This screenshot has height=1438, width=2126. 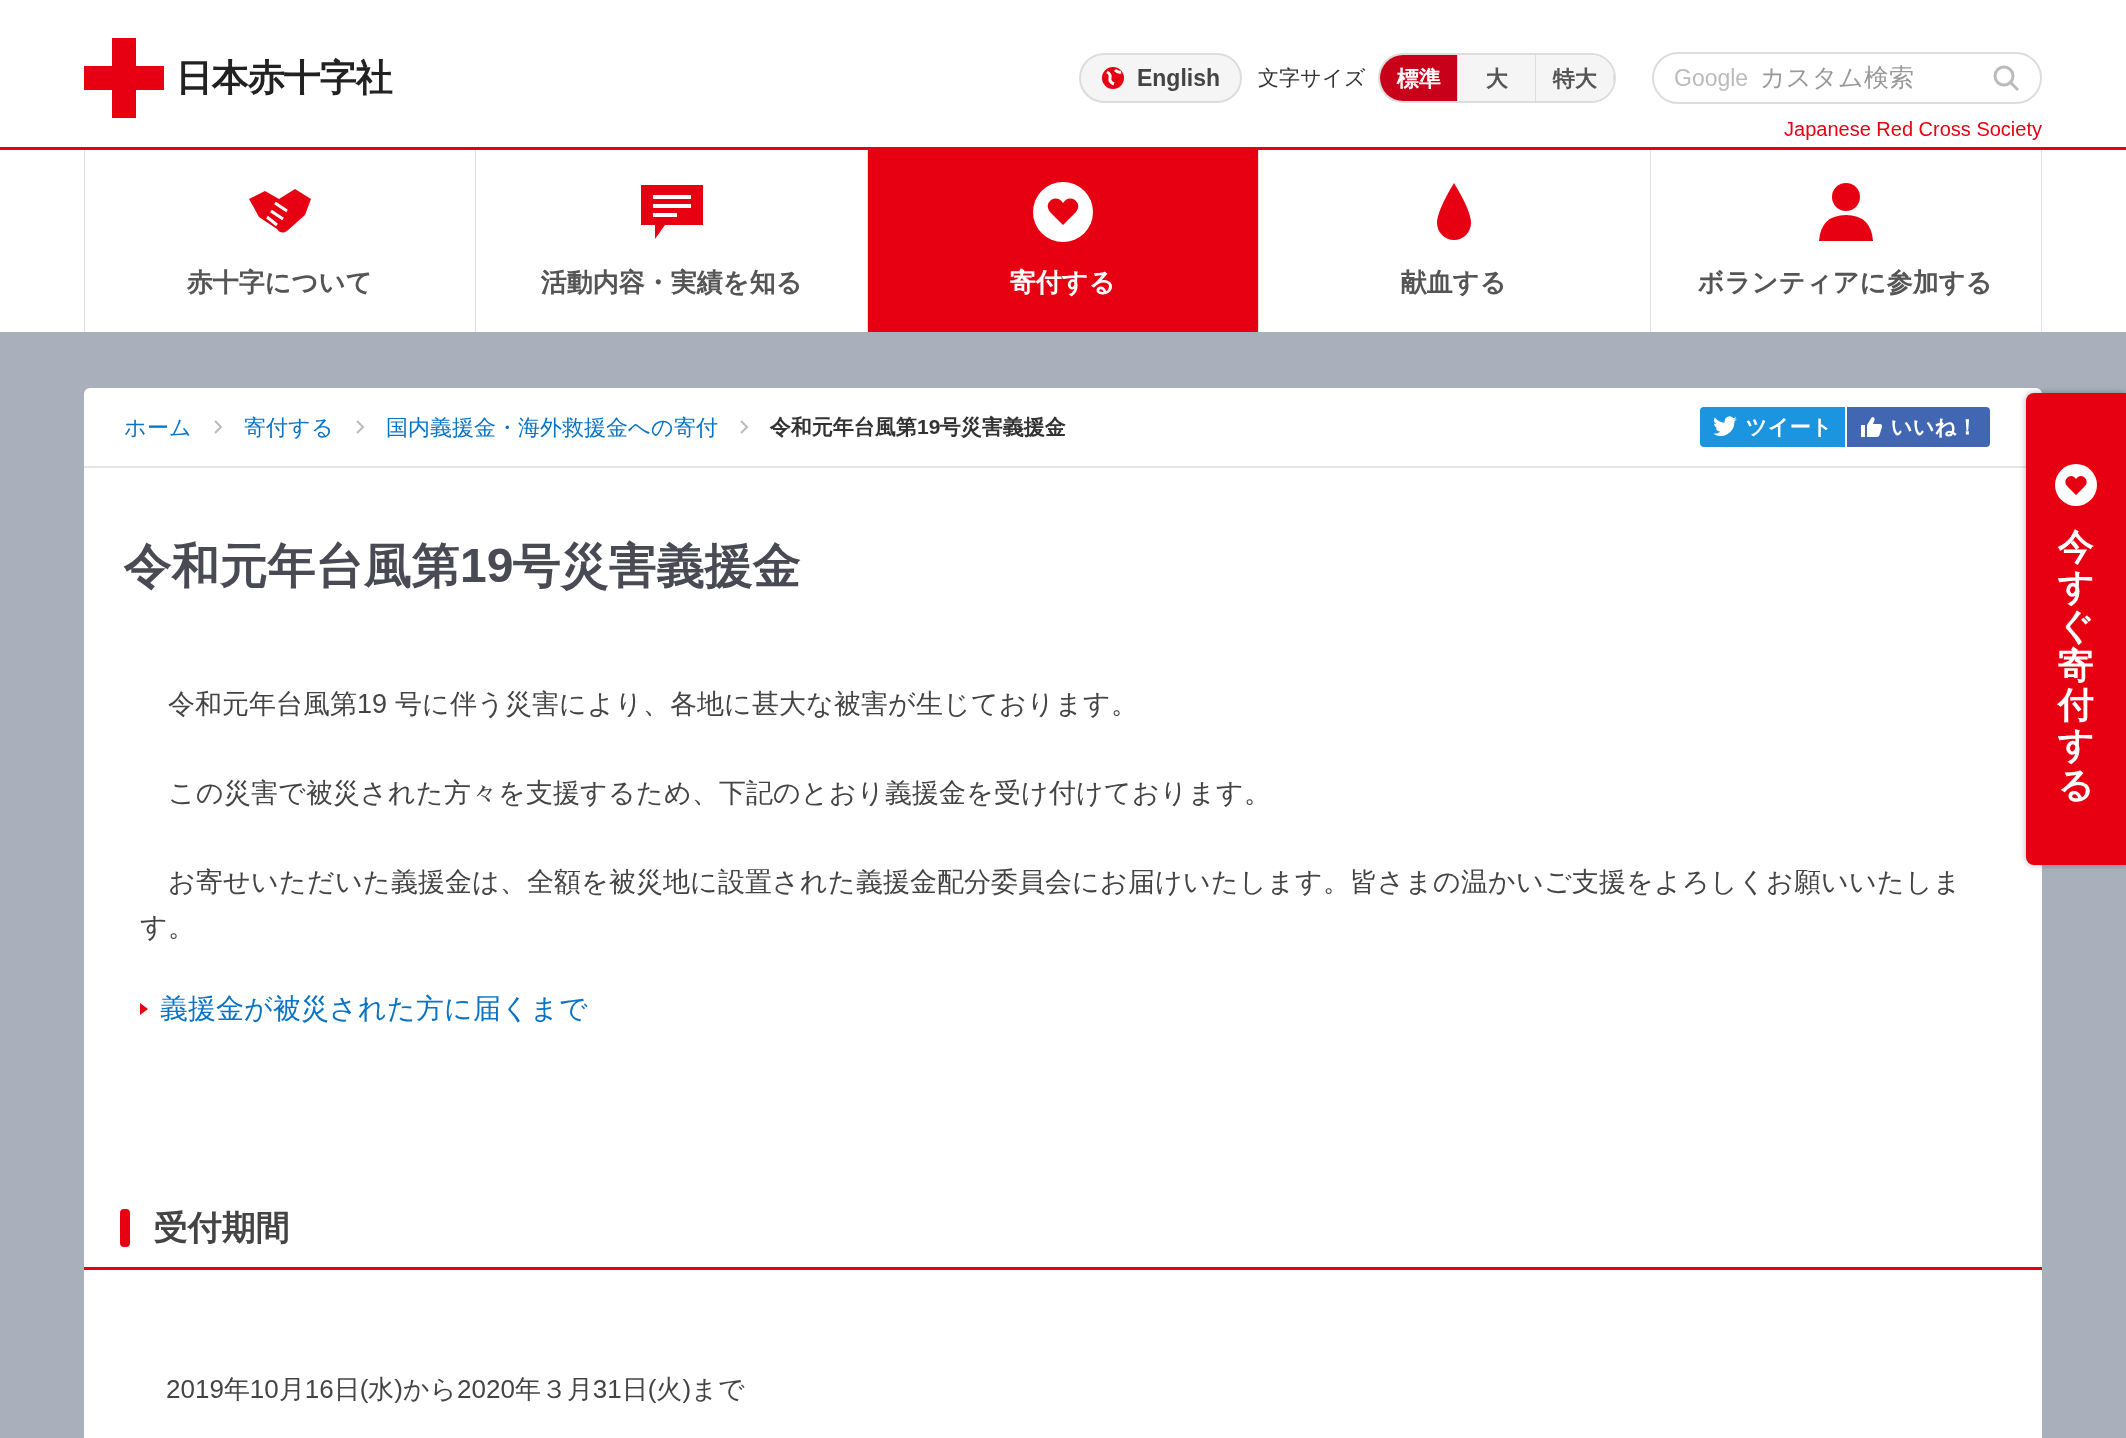 I want to click on donate-side-tab: 今すぐ寄付する, so click(x=2076, y=629).